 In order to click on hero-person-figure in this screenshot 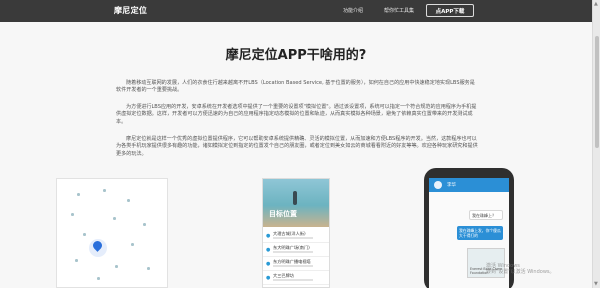, I will do `click(295, 198)`.